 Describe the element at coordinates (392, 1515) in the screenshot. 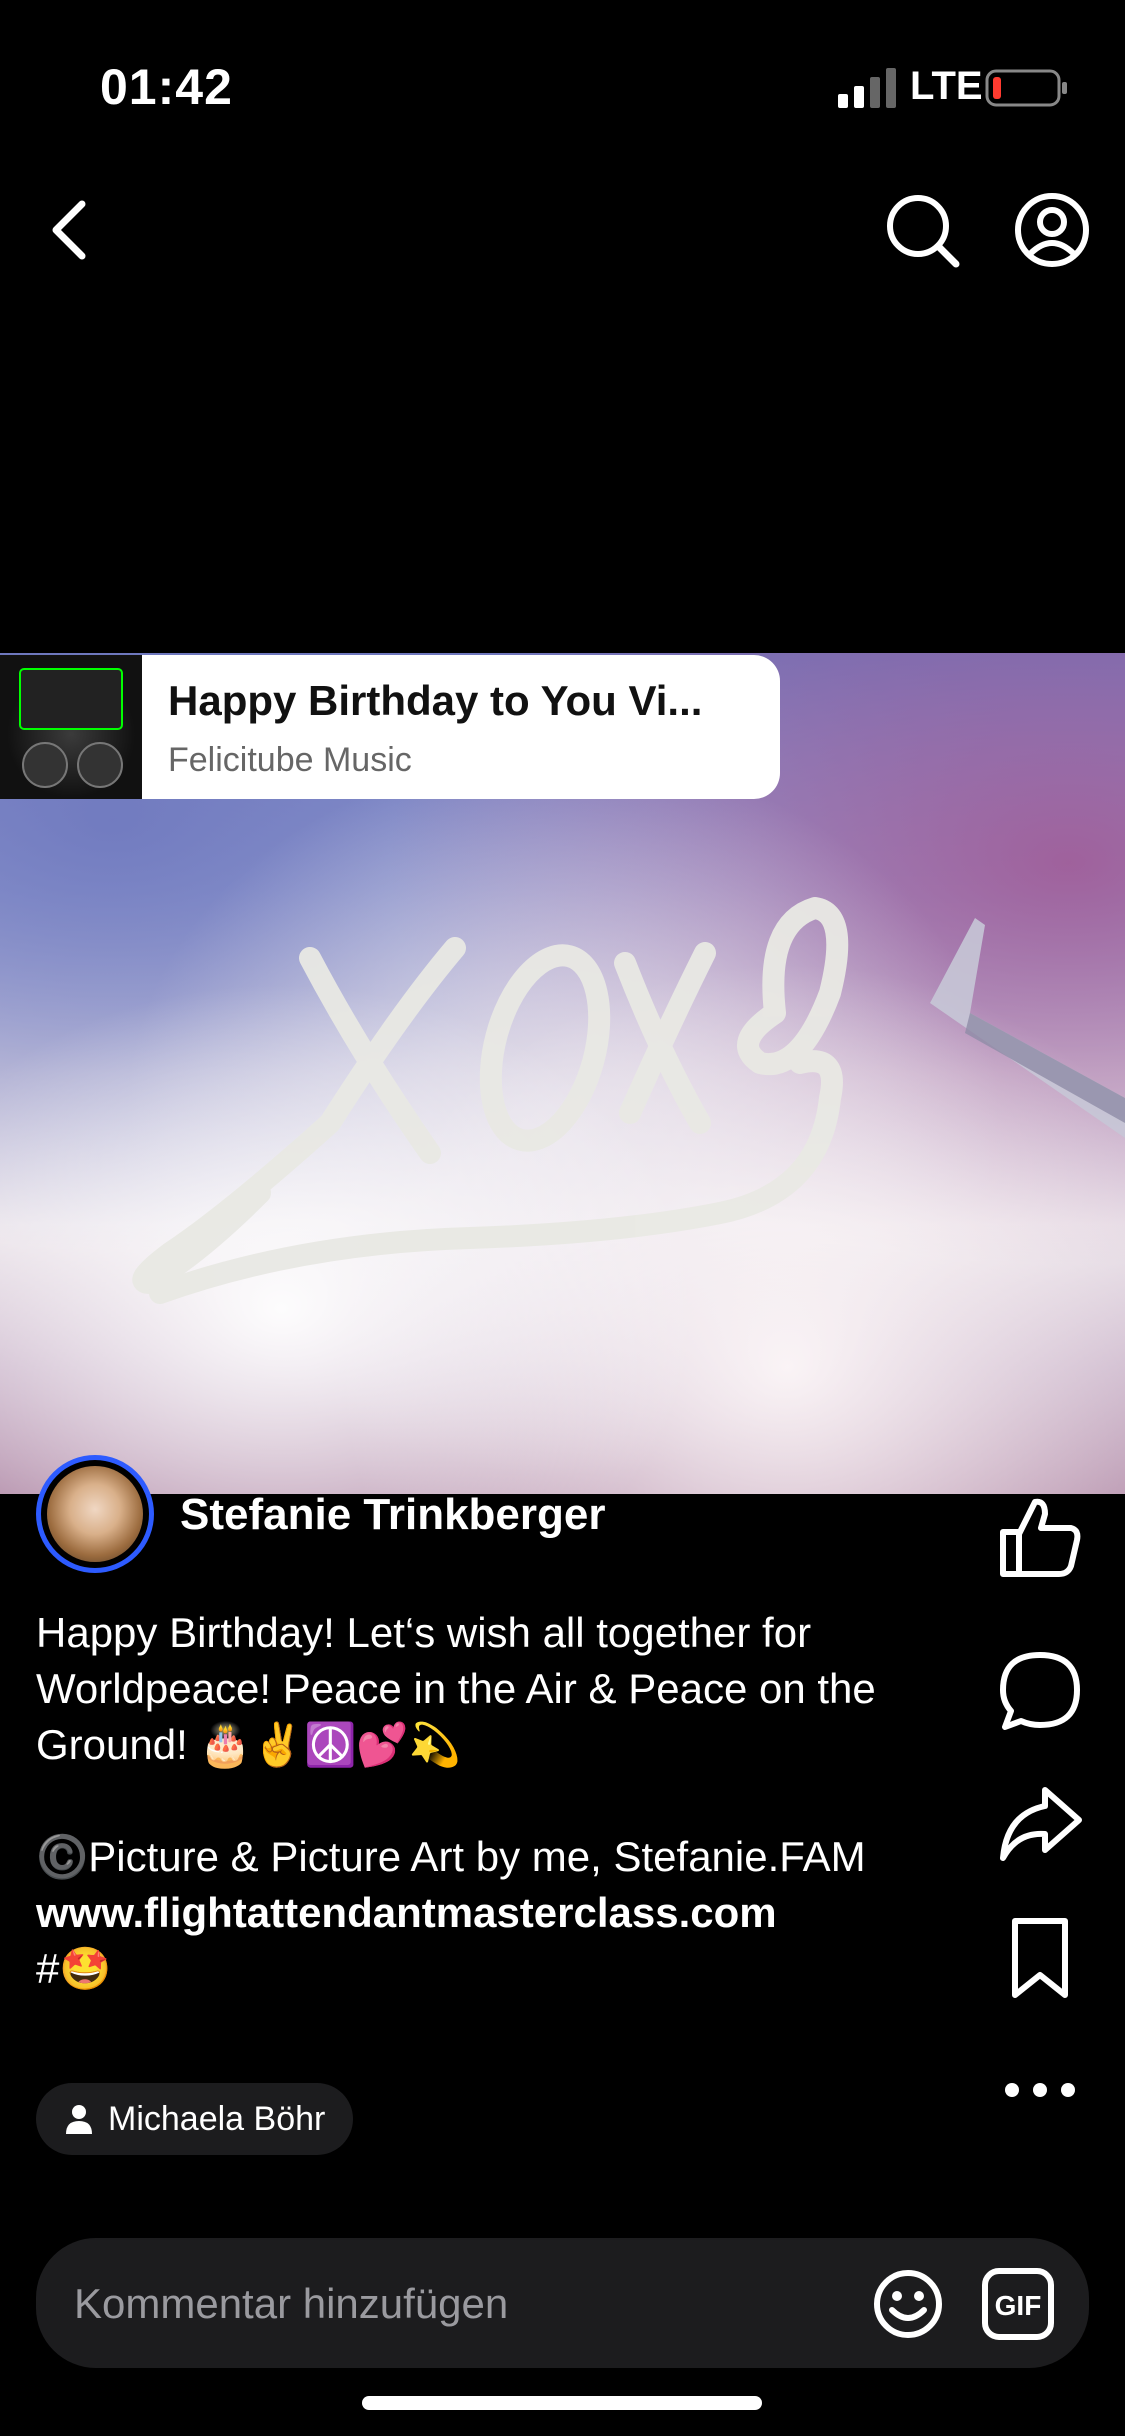

I see `author-name: Stefanie Trinkberger` at that location.